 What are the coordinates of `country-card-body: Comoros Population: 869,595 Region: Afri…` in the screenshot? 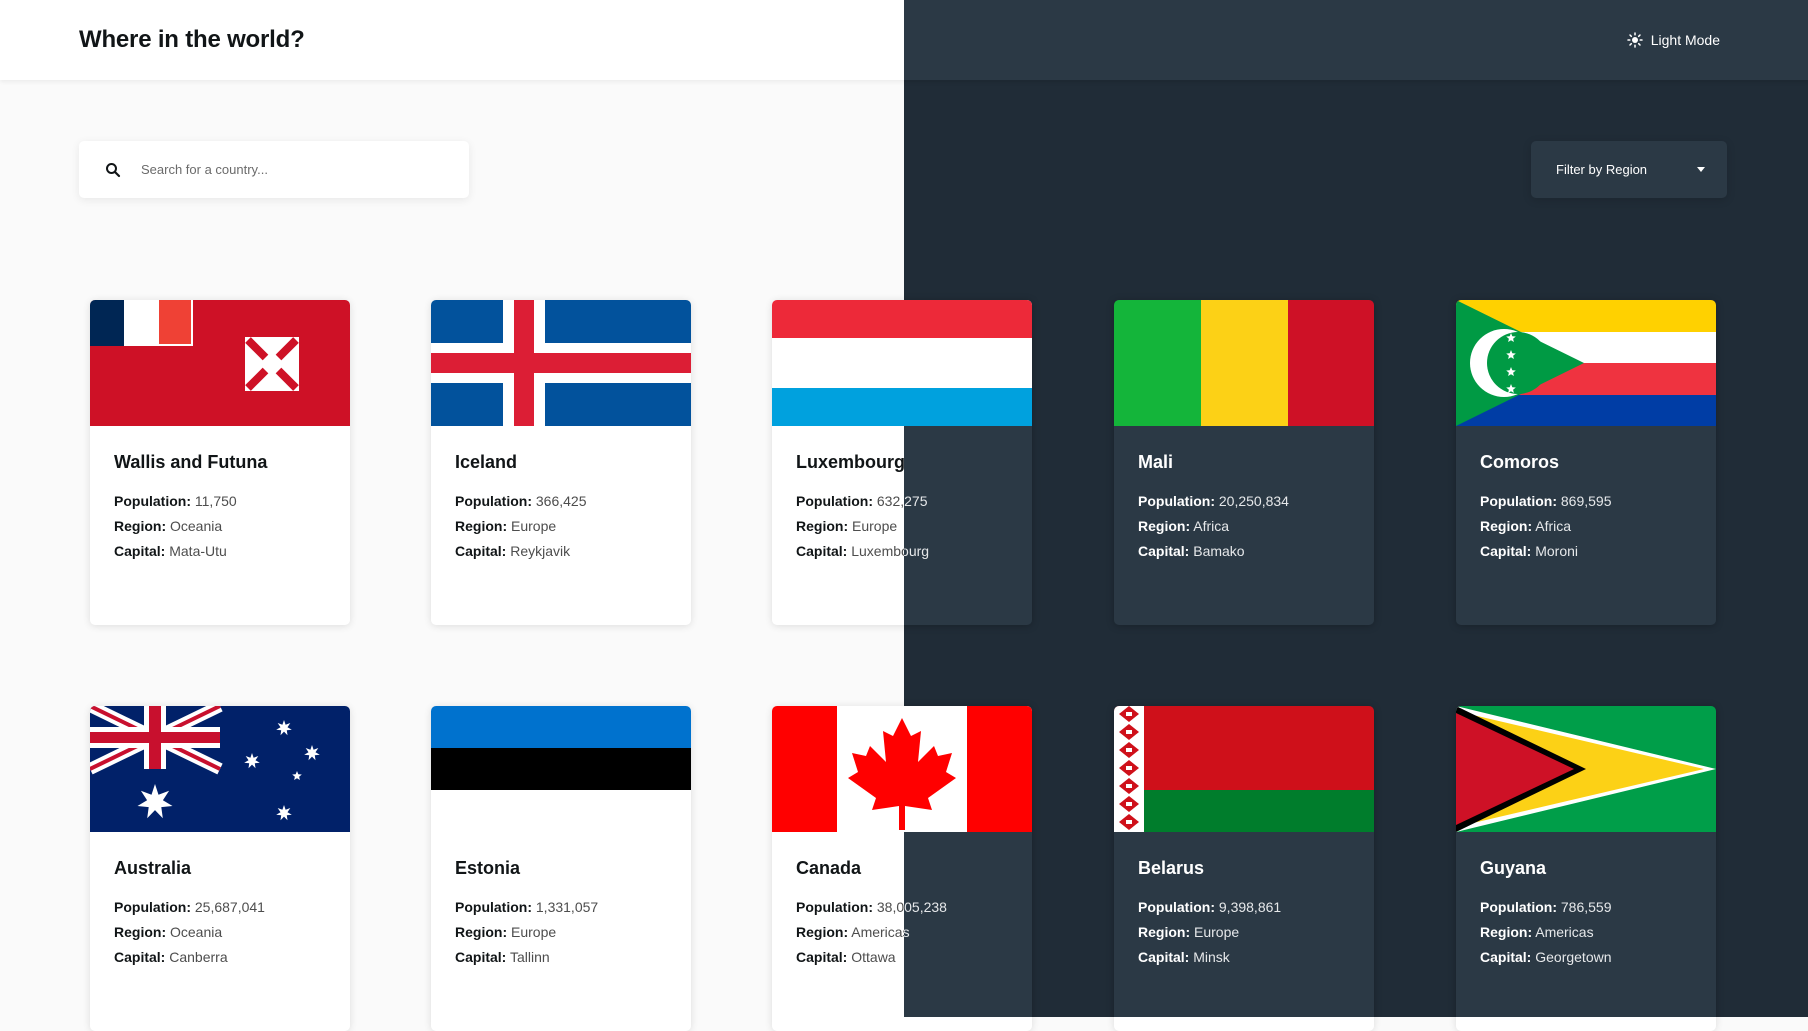 It's located at (1586, 495).